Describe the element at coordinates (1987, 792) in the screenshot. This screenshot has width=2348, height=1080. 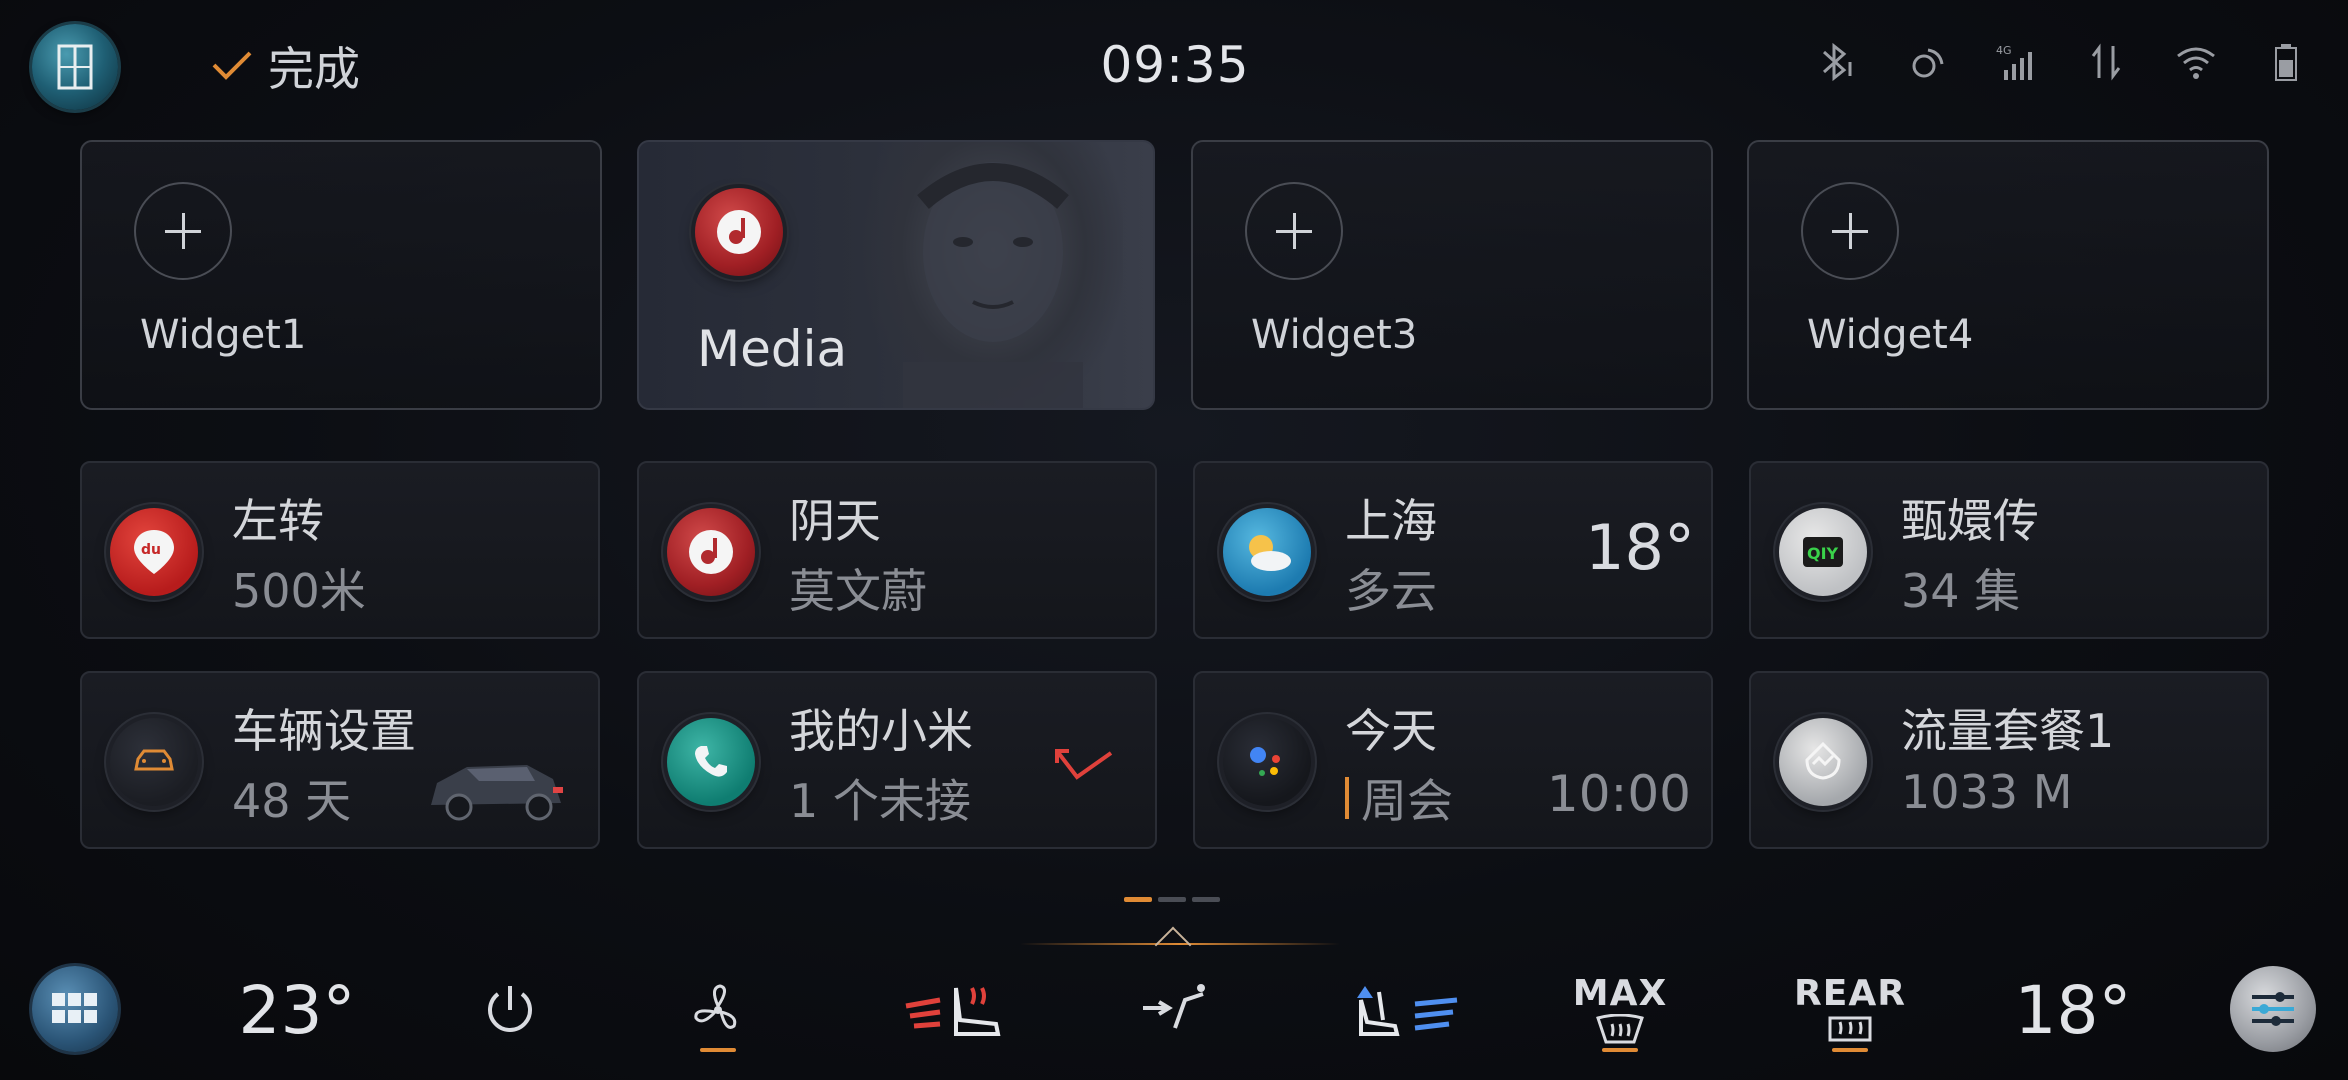
I see `data-remaining: 1033 M` at that location.